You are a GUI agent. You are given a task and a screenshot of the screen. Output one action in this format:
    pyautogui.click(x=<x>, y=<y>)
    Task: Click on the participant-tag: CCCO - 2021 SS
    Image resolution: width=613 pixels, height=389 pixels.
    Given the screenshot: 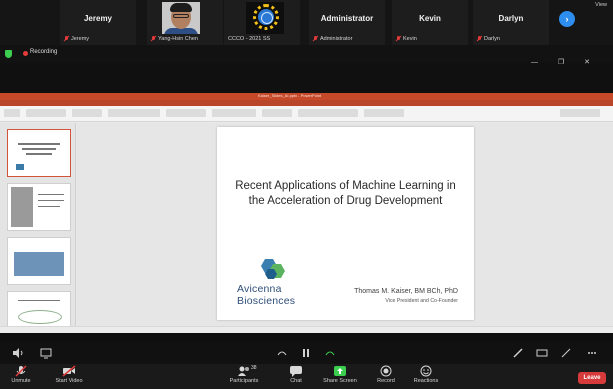 What is the action you would take?
    pyautogui.click(x=249, y=39)
    